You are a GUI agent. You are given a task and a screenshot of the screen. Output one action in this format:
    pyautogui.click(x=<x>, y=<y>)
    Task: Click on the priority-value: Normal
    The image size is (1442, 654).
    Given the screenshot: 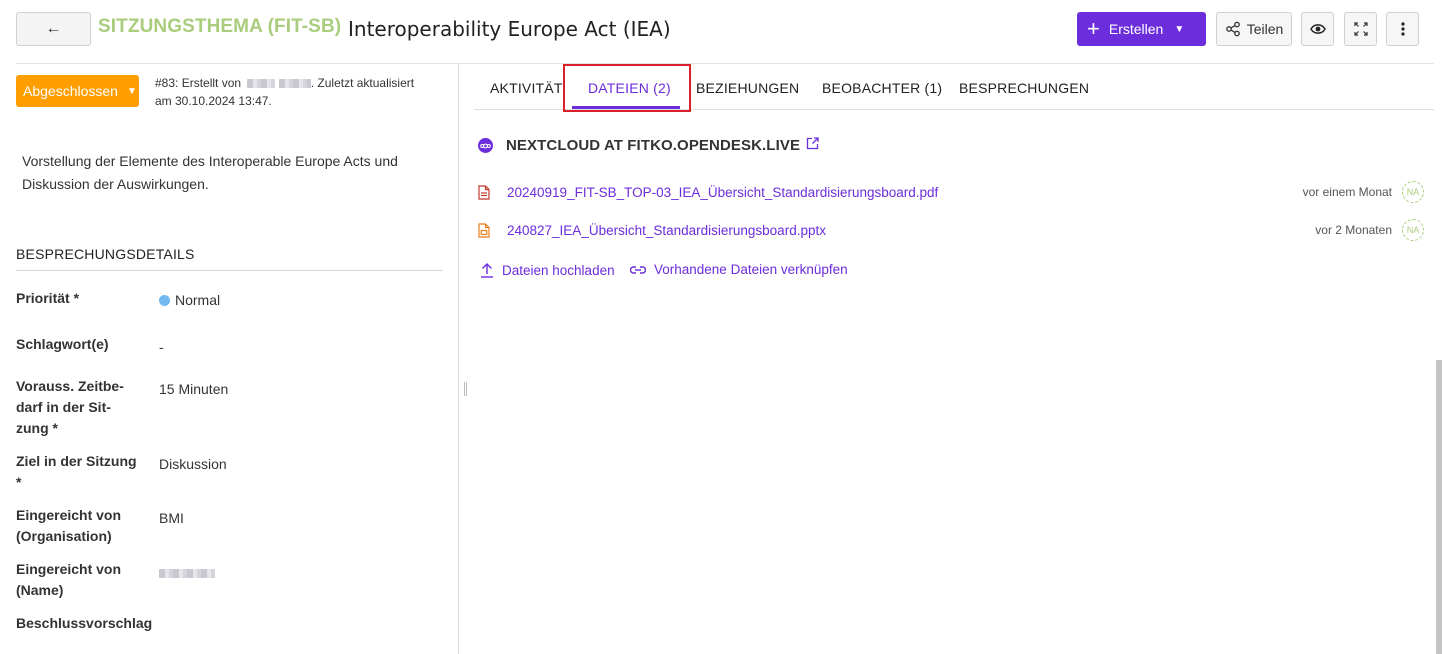 What is the action you would take?
    pyautogui.click(x=198, y=300)
    